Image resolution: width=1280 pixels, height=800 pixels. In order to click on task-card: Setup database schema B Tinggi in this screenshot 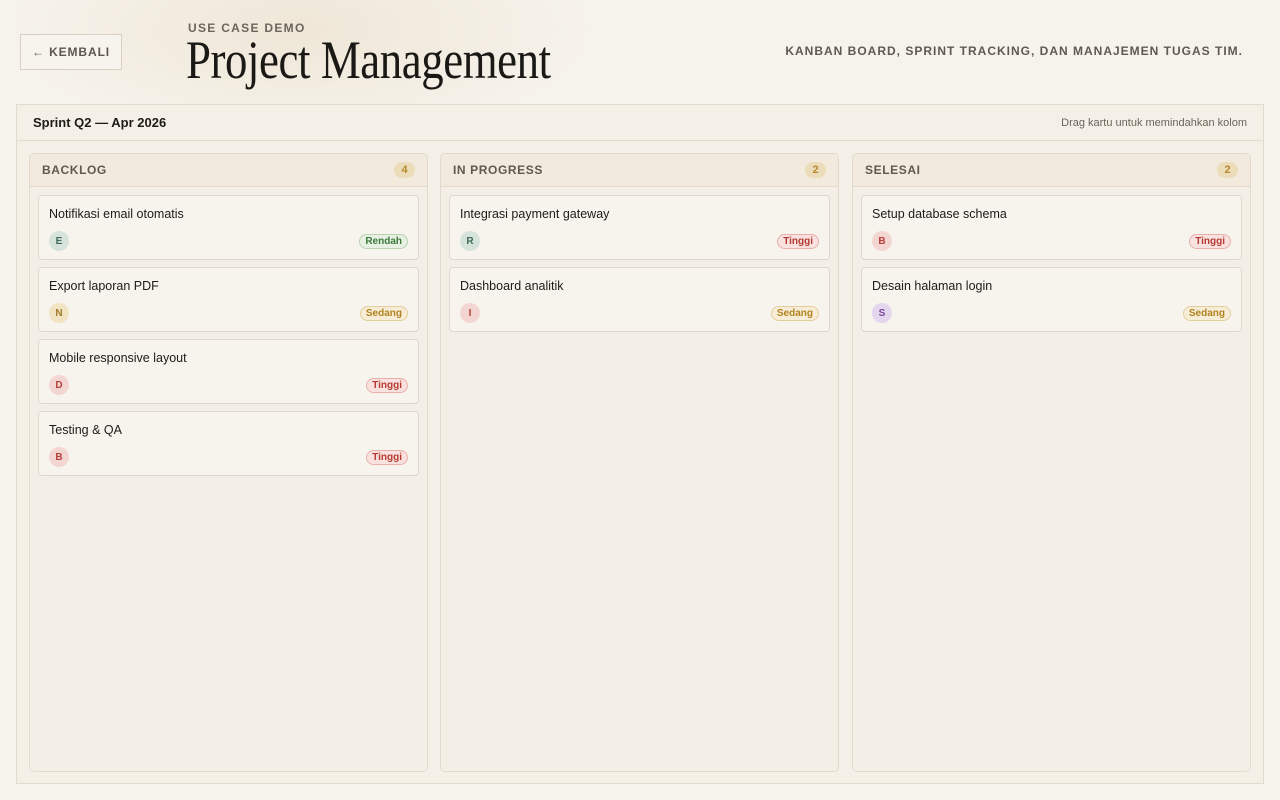, I will do `click(1051, 227)`.